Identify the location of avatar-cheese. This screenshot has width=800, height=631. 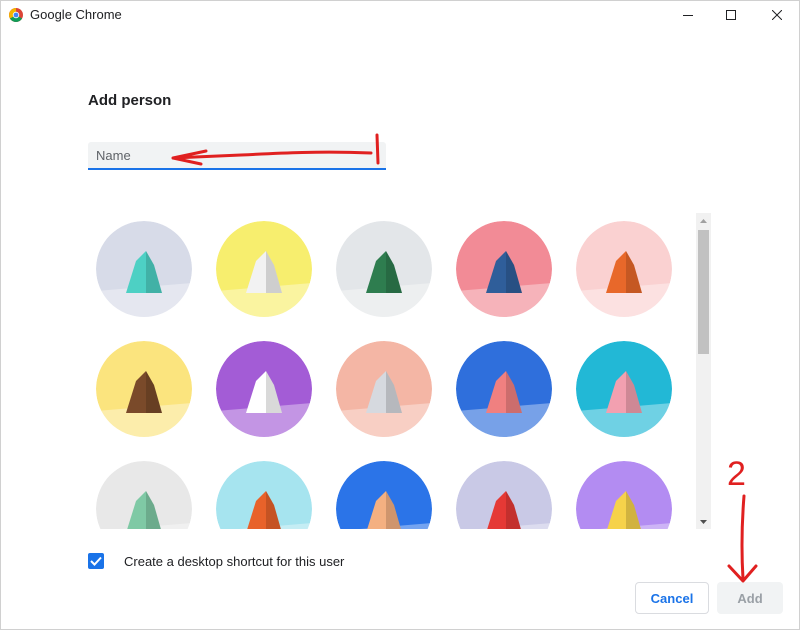
(624, 495).